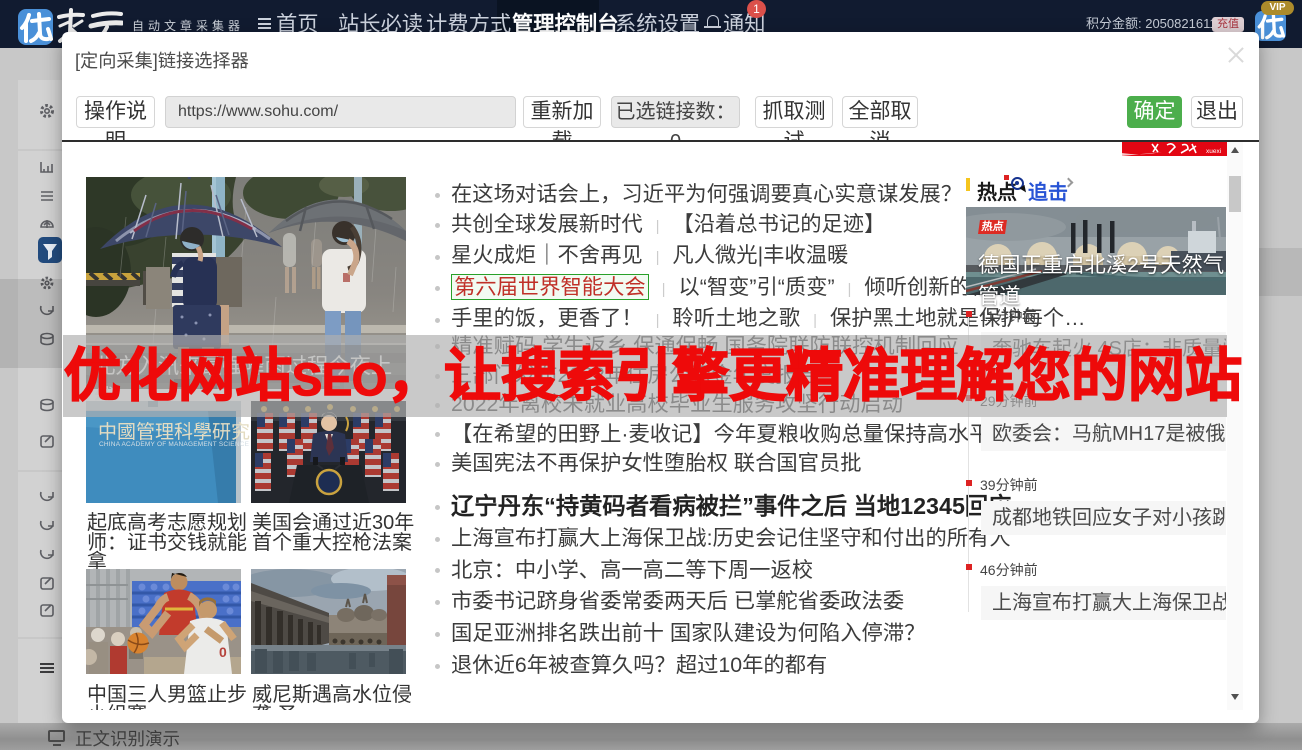 Image resolution: width=1302 pixels, height=750 pixels. What do you see at coordinates (1213, 151) in the screenshot?
I see `svg-text: xuexi` at bounding box center [1213, 151].